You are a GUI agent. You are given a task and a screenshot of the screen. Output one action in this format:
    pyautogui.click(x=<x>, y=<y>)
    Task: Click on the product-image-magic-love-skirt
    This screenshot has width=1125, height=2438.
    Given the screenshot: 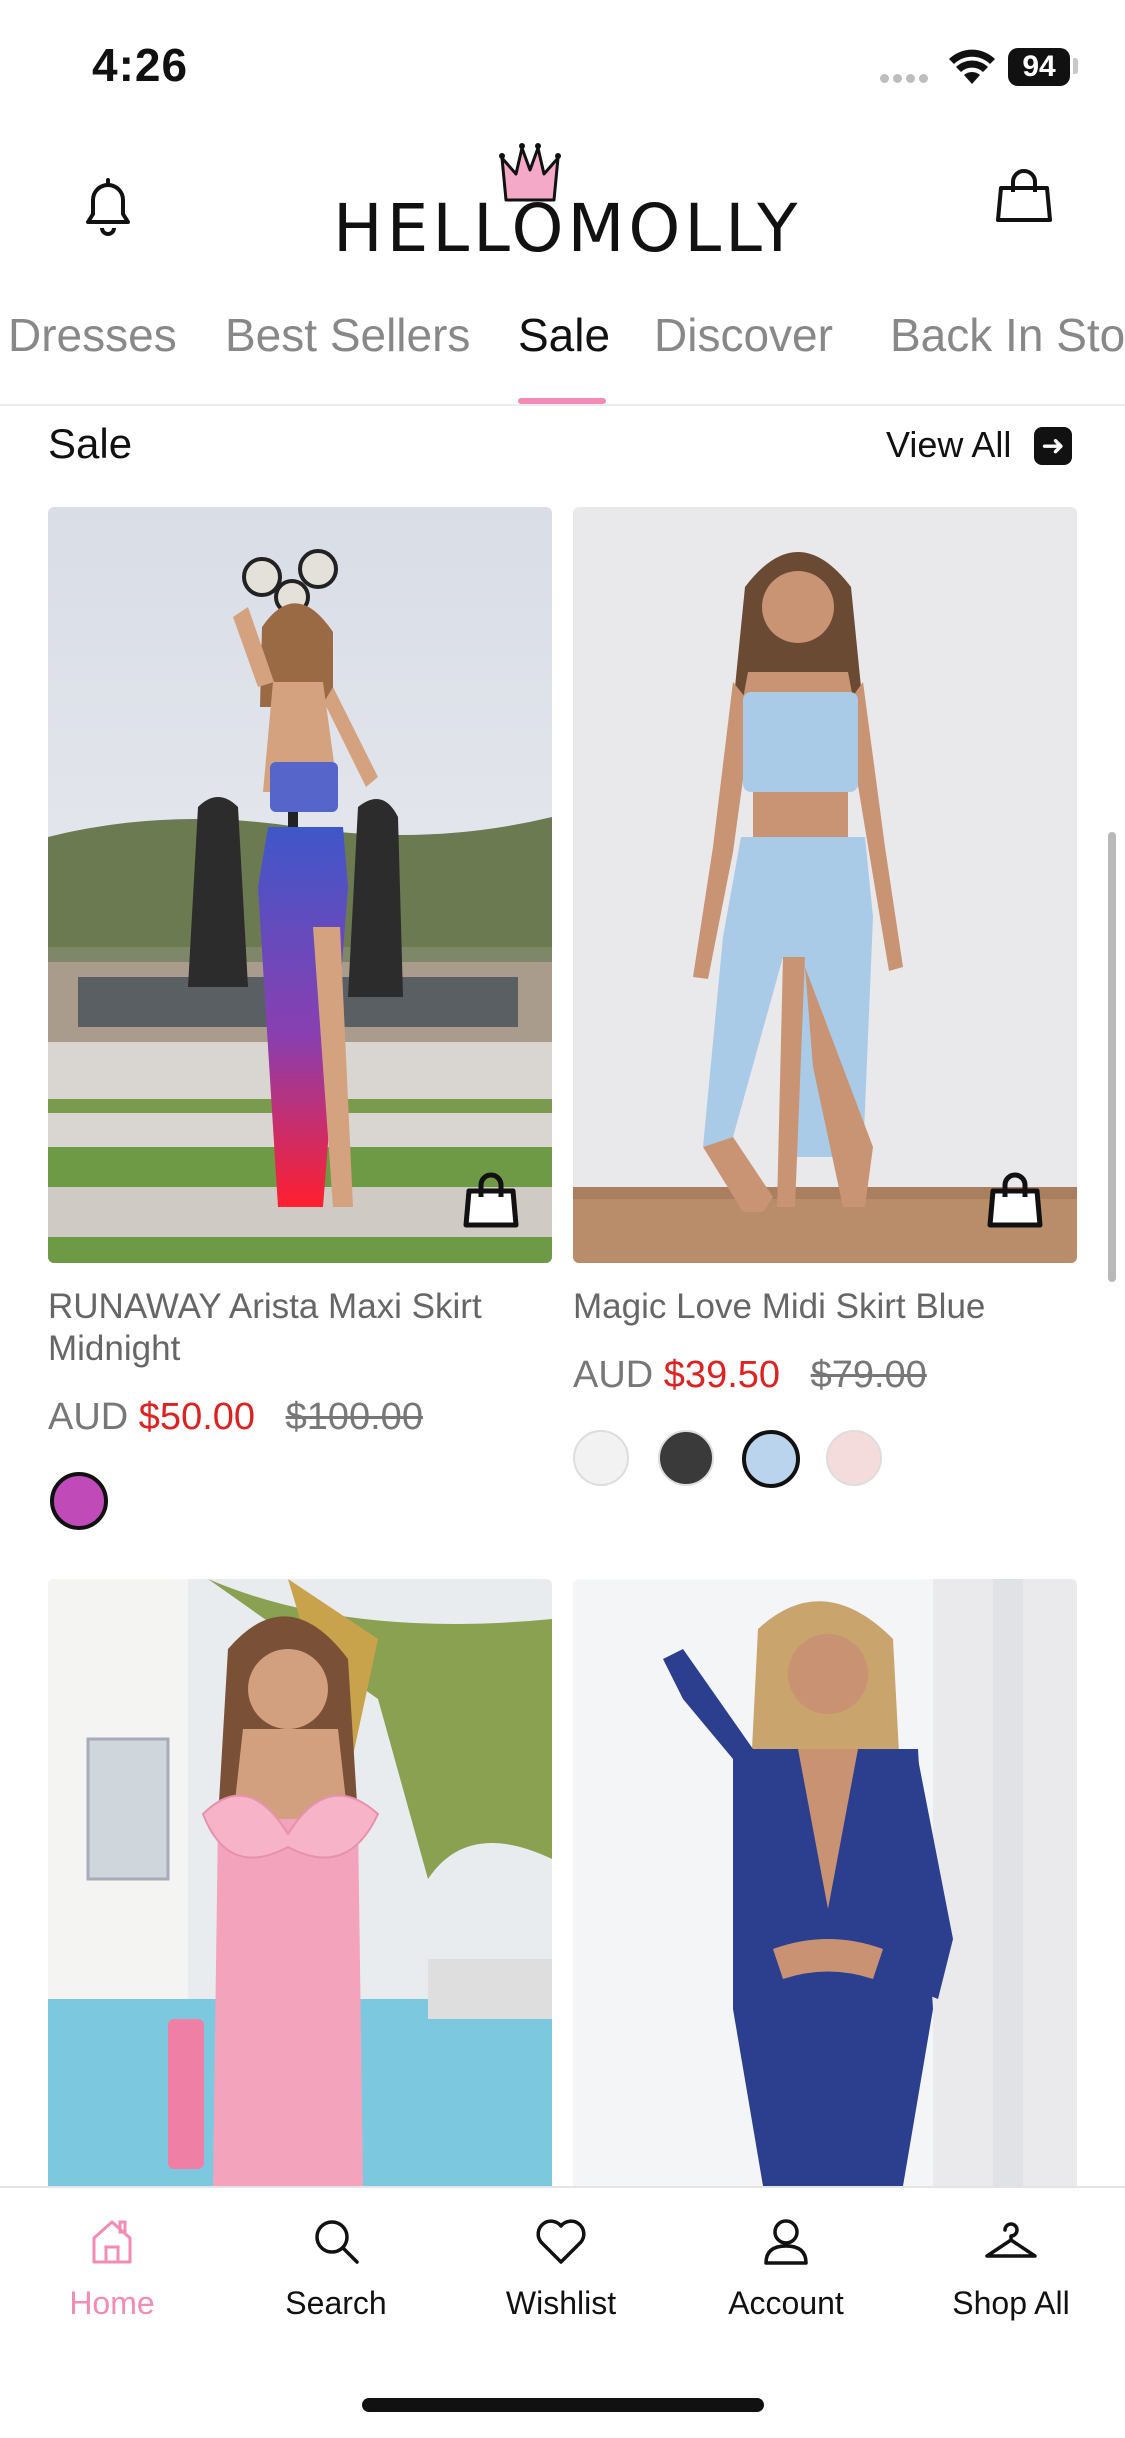 What is the action you would take?
    pyautogui.click(x=825, y=885)
    